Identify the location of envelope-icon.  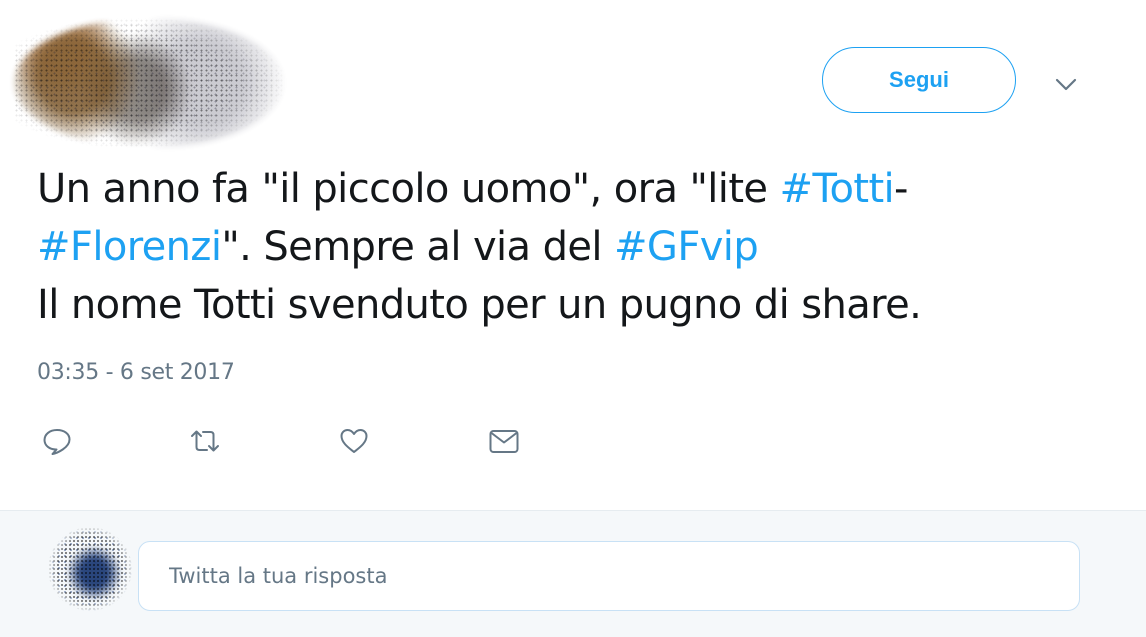
(504, 441).